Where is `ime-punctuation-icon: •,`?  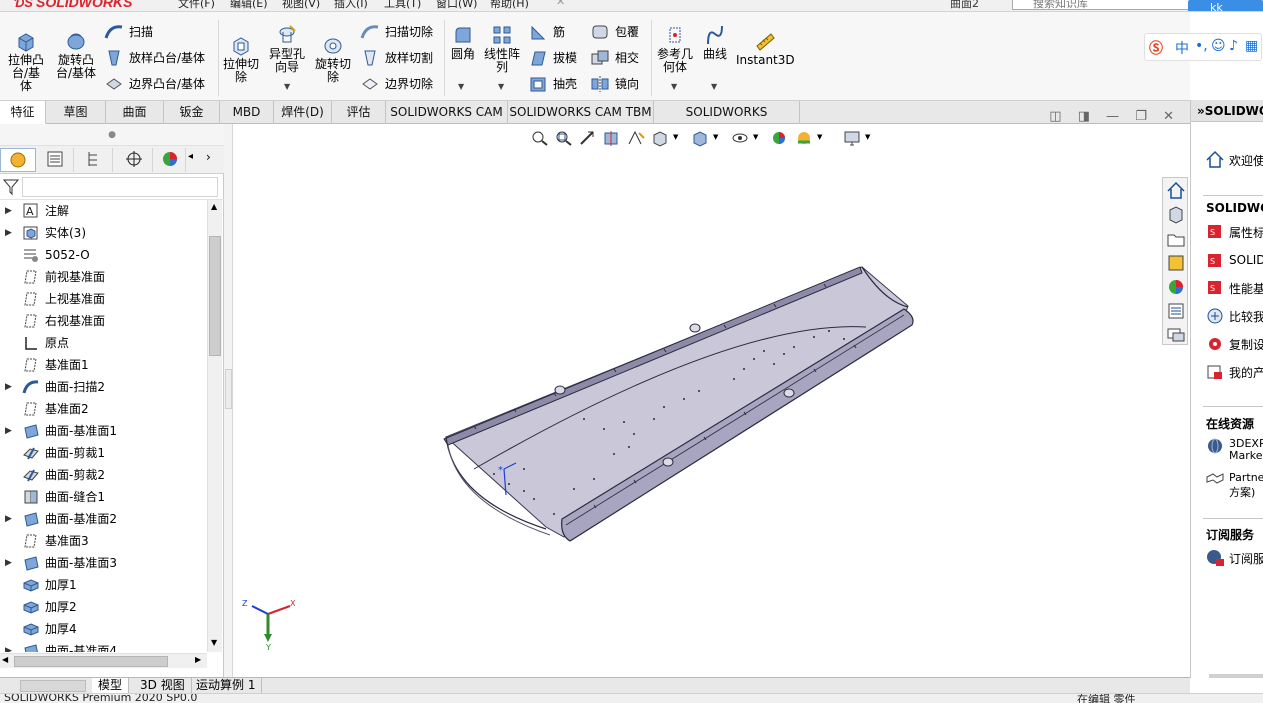
ime-punctuation-icon: •, is located at coordinates (1201, 46).